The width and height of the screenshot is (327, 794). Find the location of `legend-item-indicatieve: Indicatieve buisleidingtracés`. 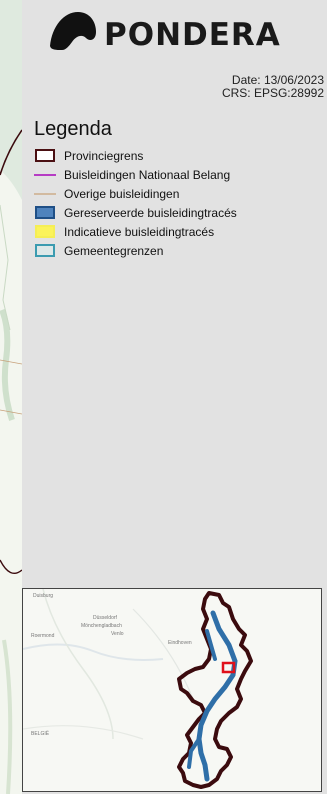

legend-item-indicatieve: Indicatieve buisleidingtracés is located at coordinates (135, 231).